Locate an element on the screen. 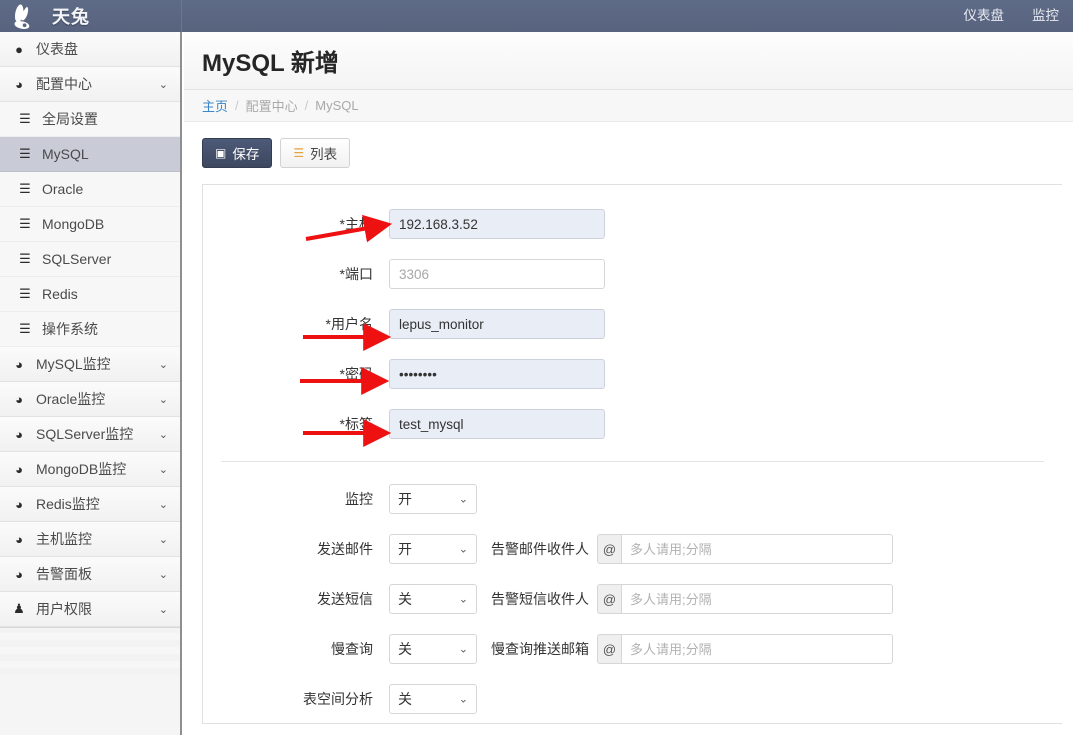 This screenshot has height=735, width=1073. slow-query-select: 关 is located at coordinates (433, 649).